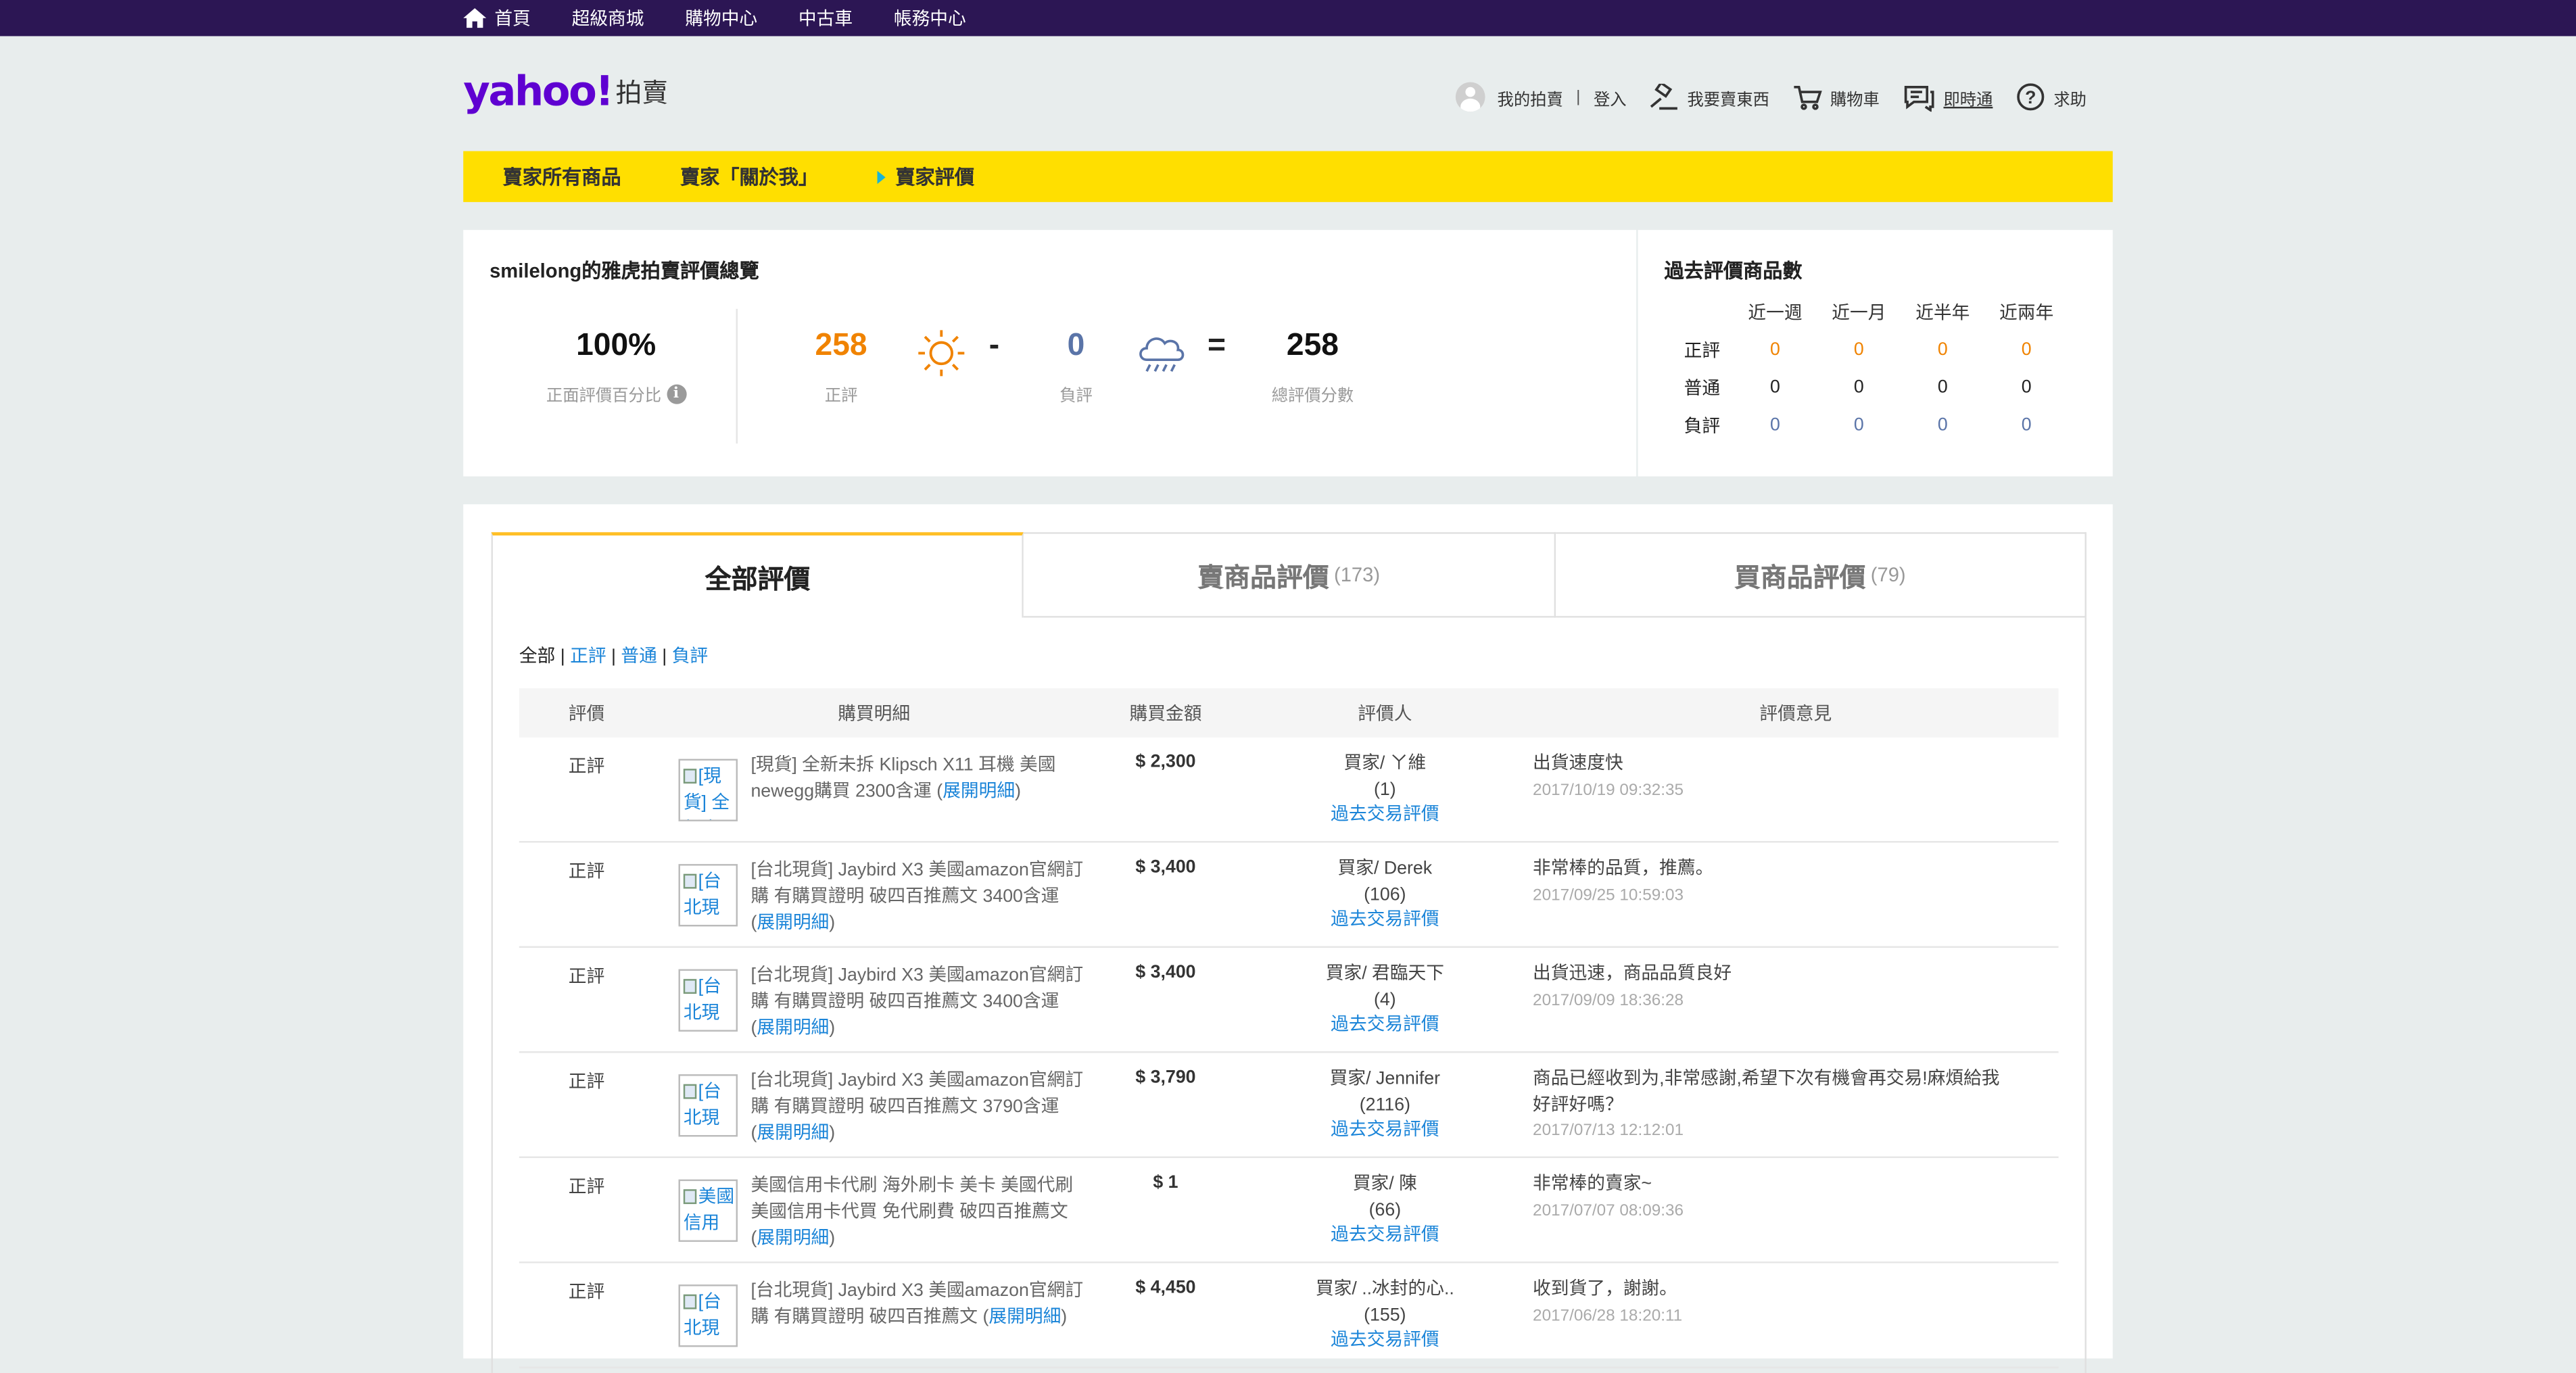  What do you see at coordinates (497, 18) in the screenshot?
I see `topnav-home: 首頁` at bounding box center [497, 18].